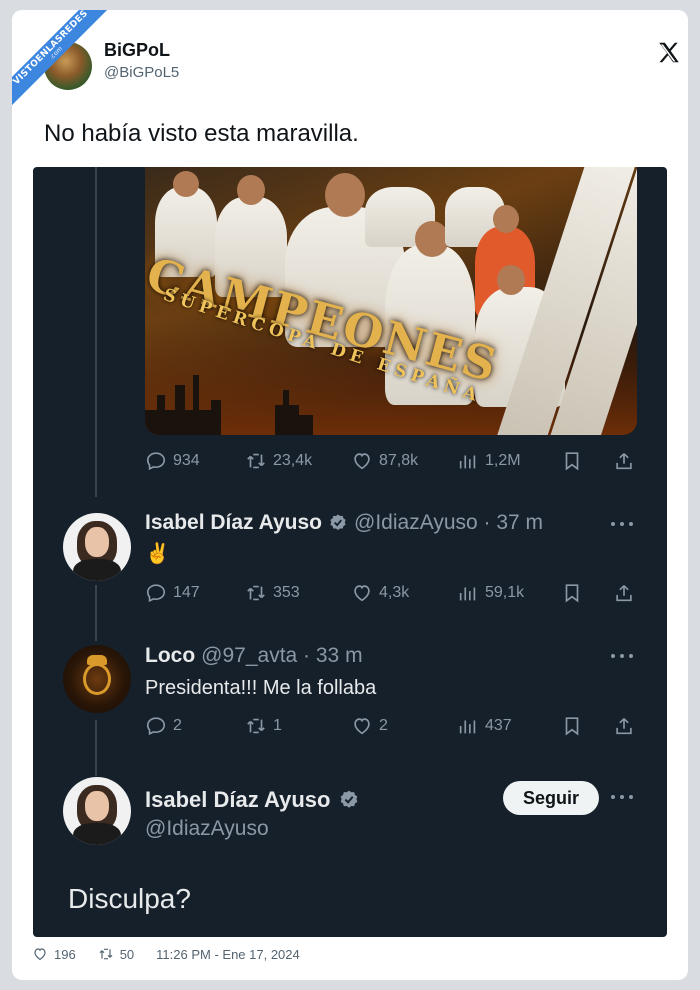  I want to click on reply-button: 147, so click(172, 593).